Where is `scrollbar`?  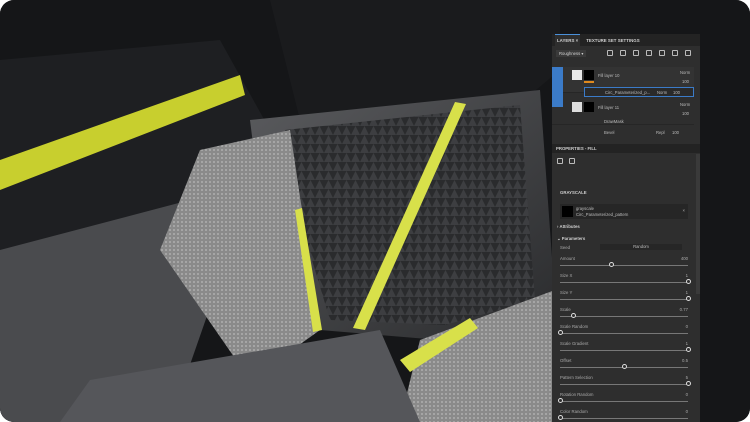 scrollbar is located at coordinates (698, 224).